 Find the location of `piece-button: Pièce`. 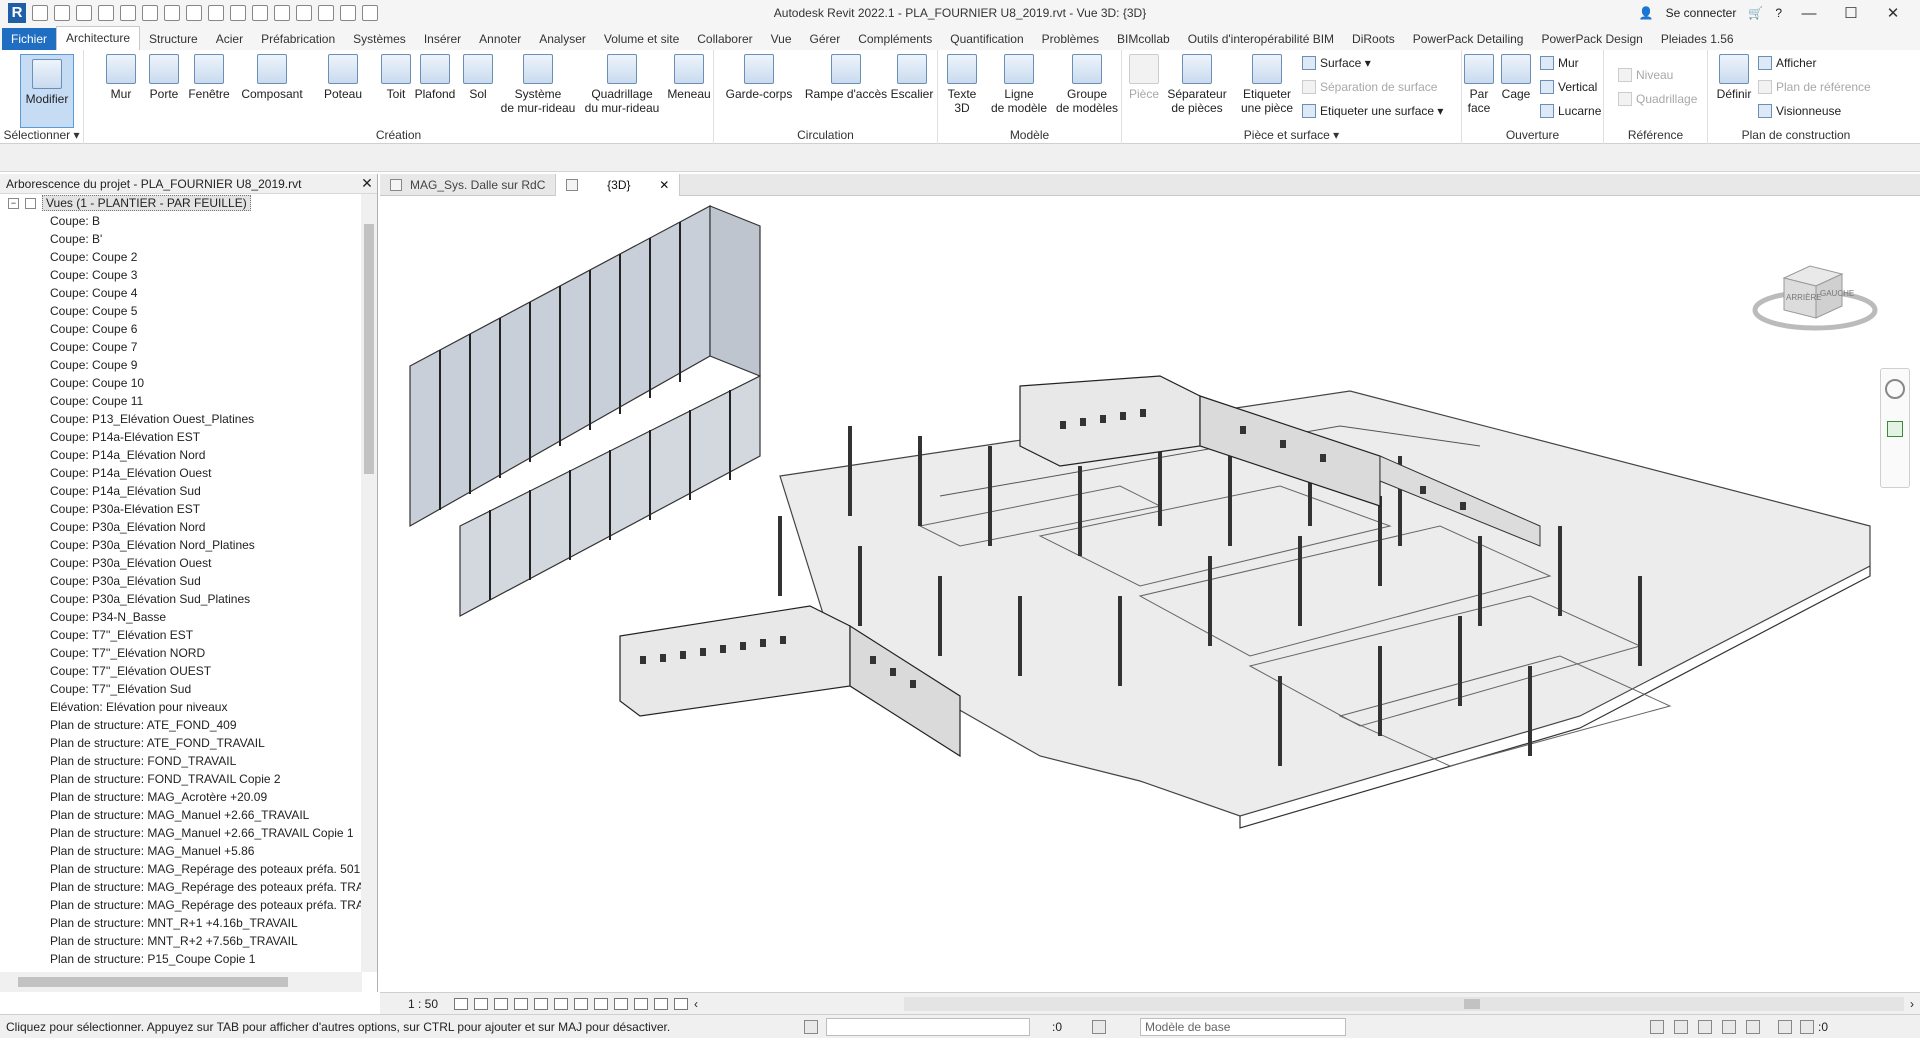

piece-button: Pièce is located at coordinates (1144, 77).